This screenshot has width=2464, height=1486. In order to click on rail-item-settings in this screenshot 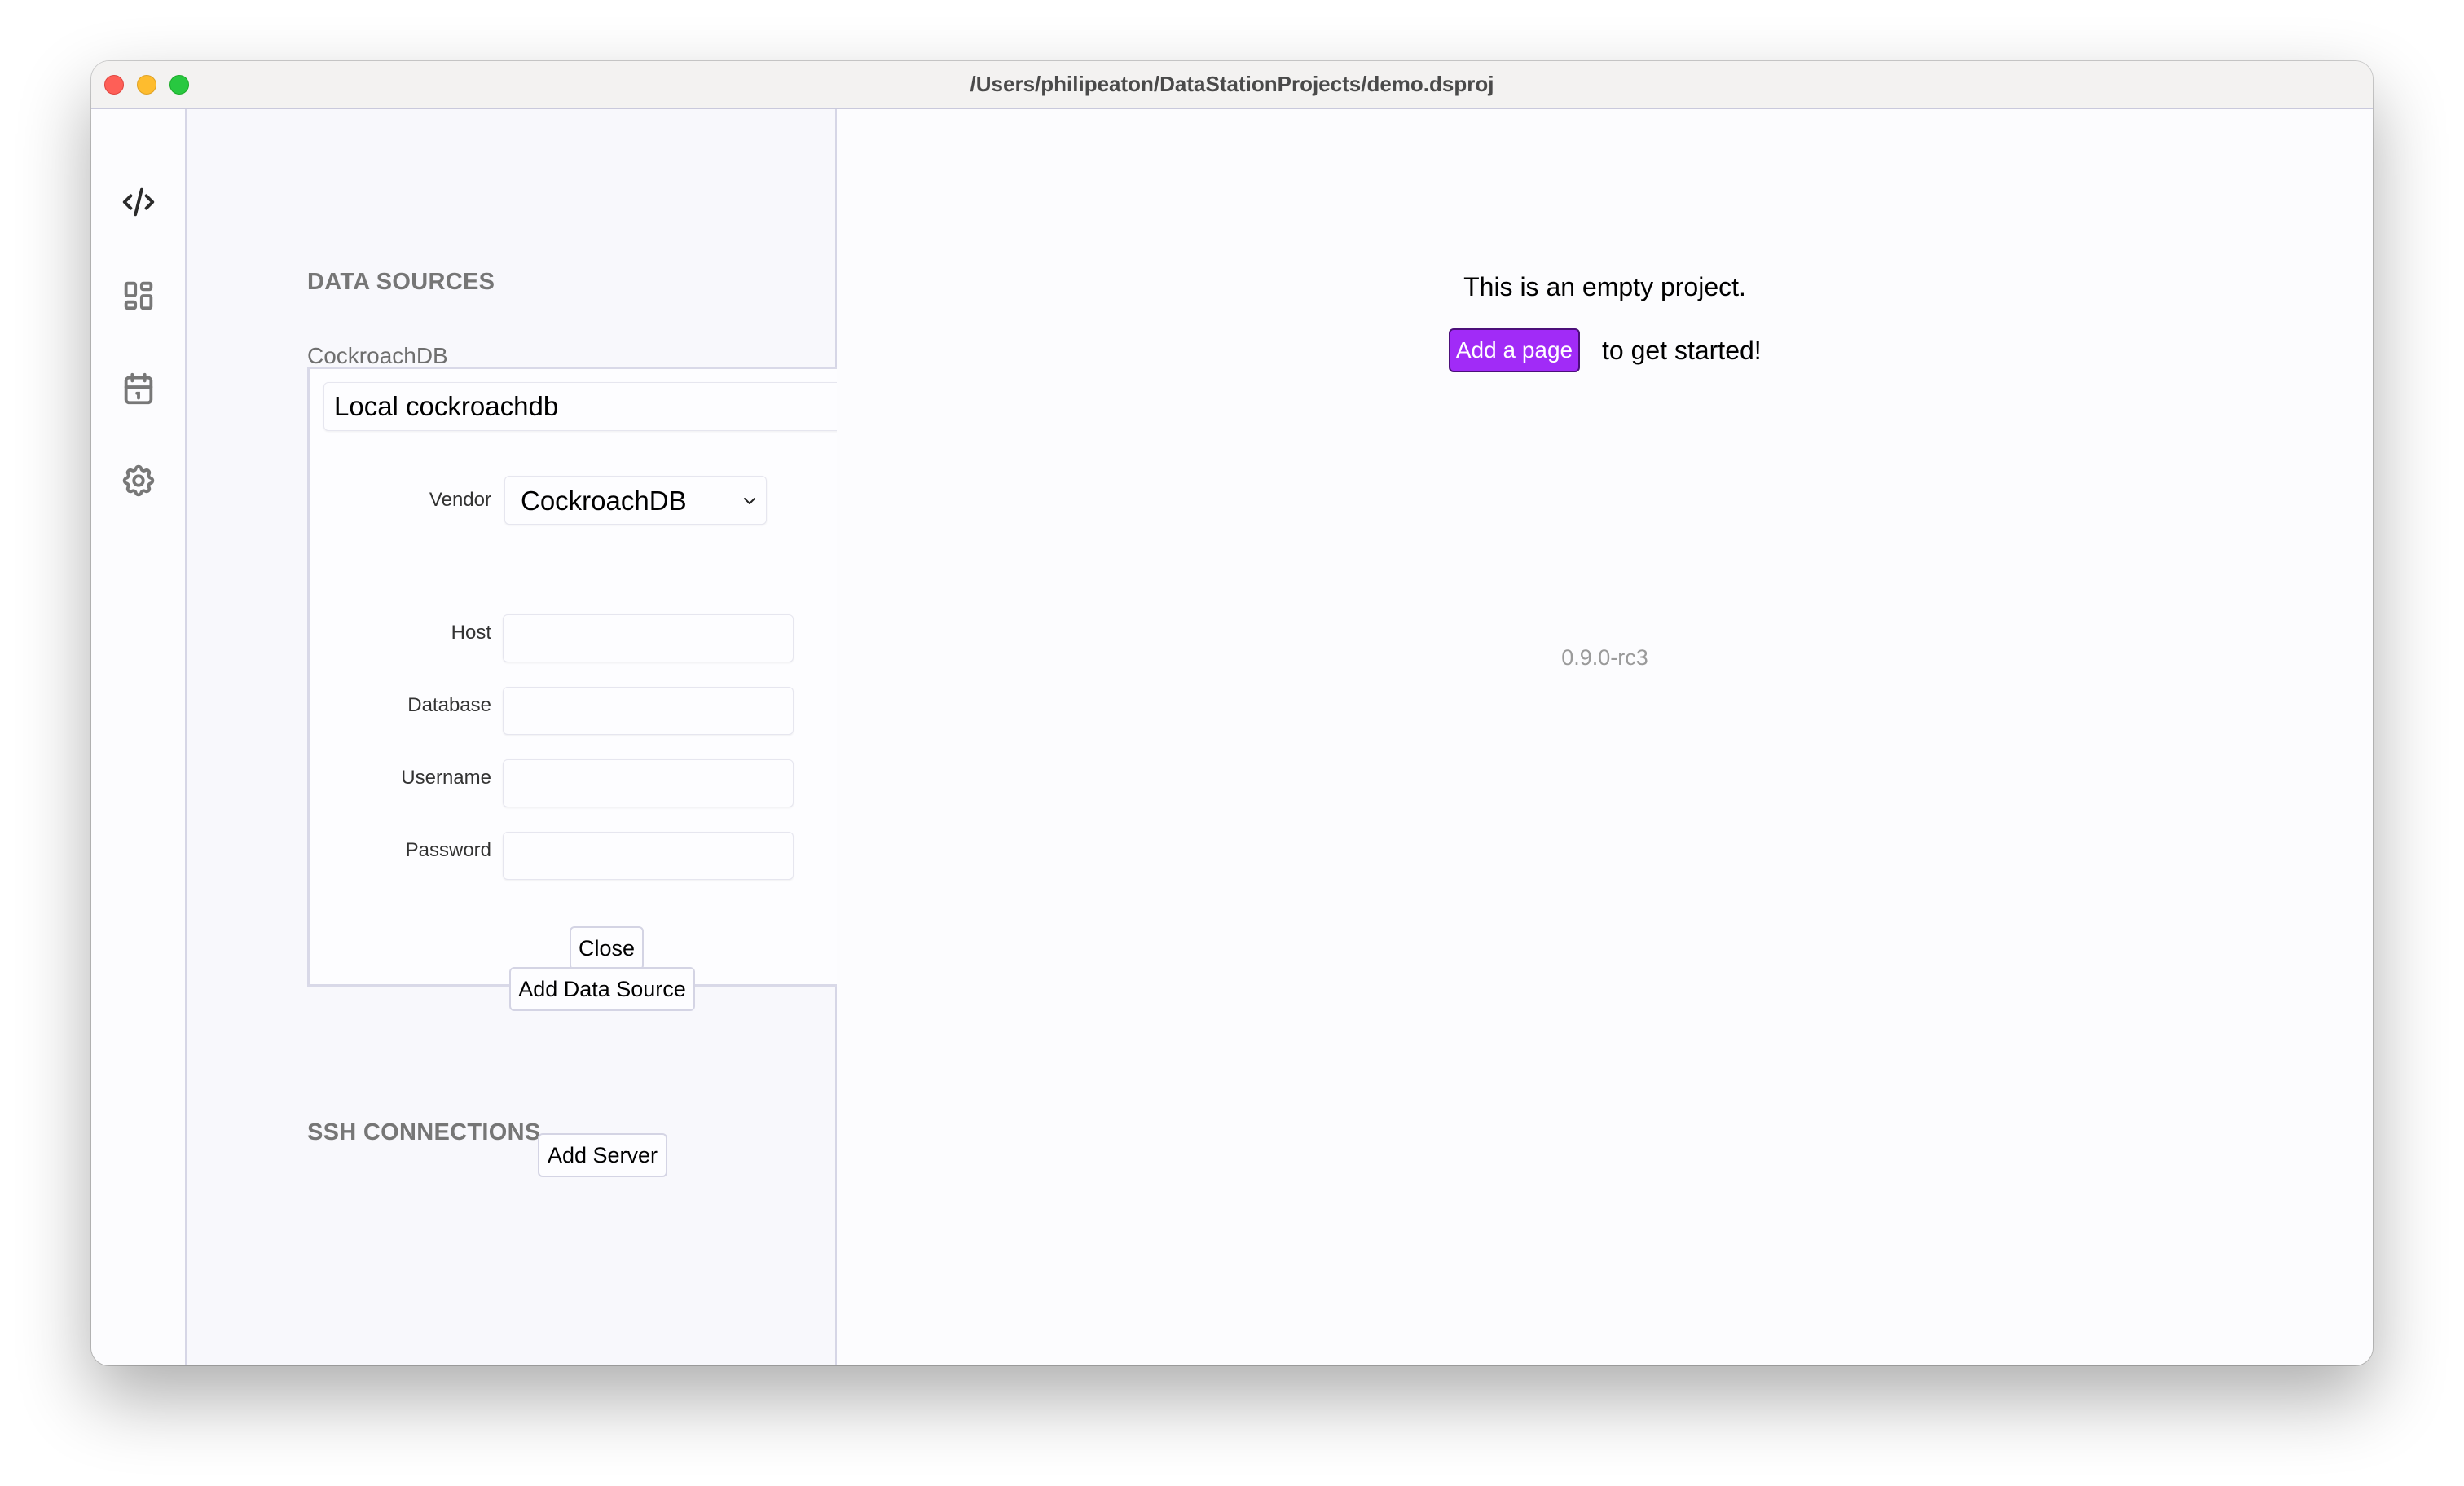, I will do `click(138, 480)`.